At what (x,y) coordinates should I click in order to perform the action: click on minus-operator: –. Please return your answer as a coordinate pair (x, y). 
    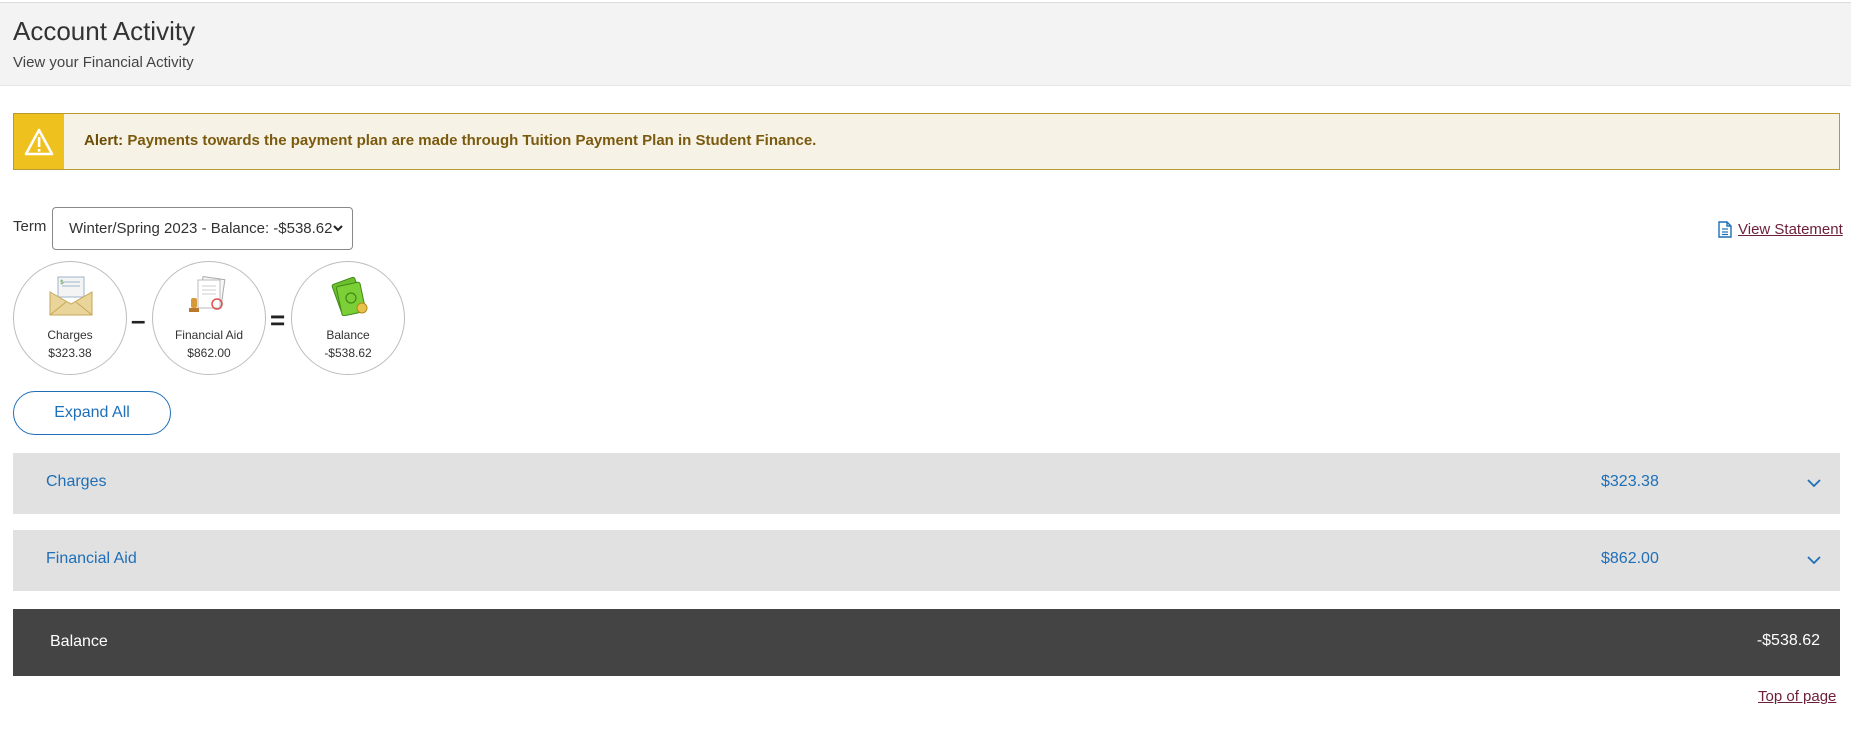
    Looking at the image, I should click on (138, 320).